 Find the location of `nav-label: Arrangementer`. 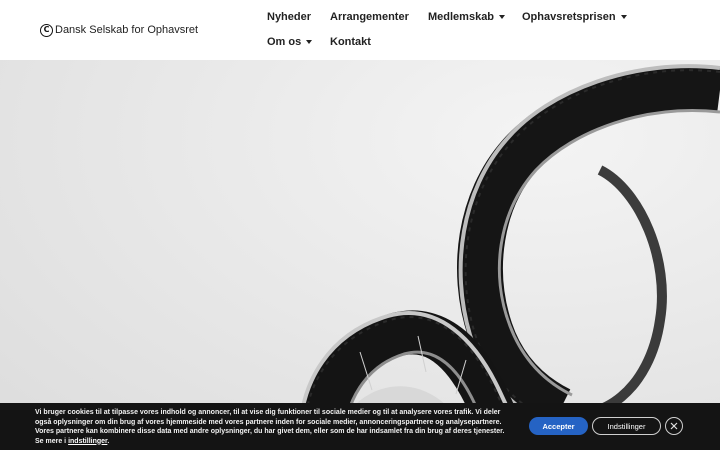

nav-label: Arrangementer is located at coordinates (369, 17).